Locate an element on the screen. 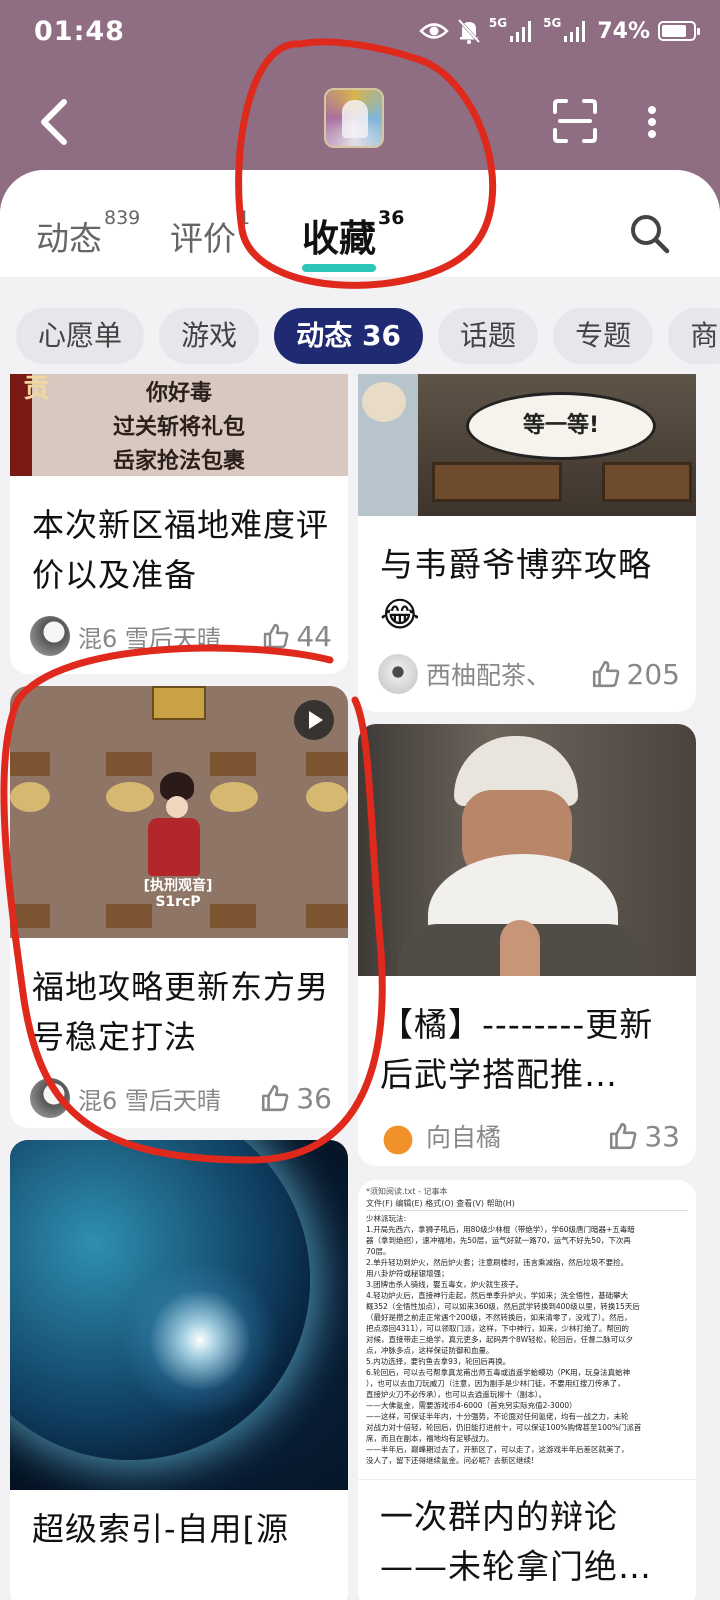 Image resolution: width=720 pixels, height=1600 pixels. notepad-line: 把点添回4311），可以领取门派，这样，下中神行，如来，少林打绝了。帮回的 is located at coordinates (497, 1328).